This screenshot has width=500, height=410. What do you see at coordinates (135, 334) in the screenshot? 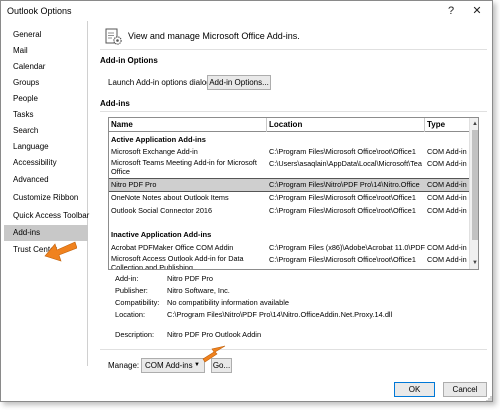
I see `detail-label: Description:` at bounding box center [135, 334].